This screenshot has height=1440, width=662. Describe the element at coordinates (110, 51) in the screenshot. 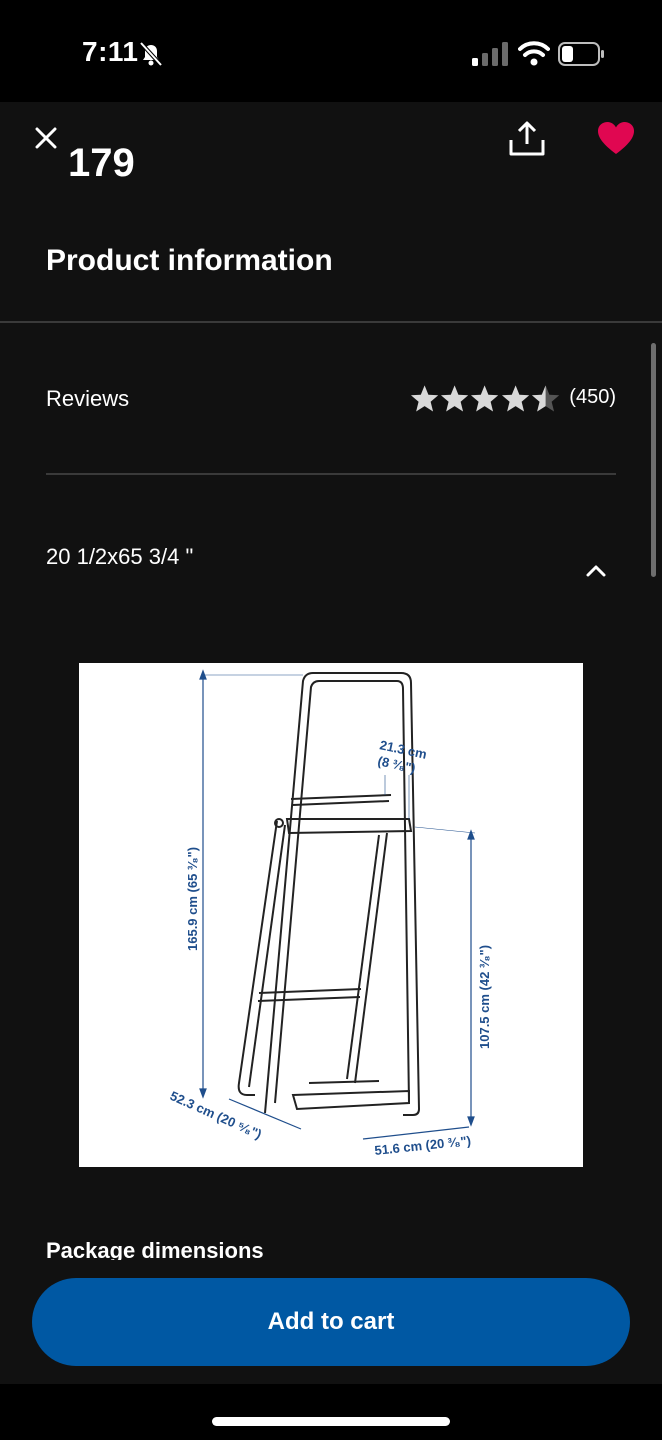

I see `status-time: 7:11` at that location.